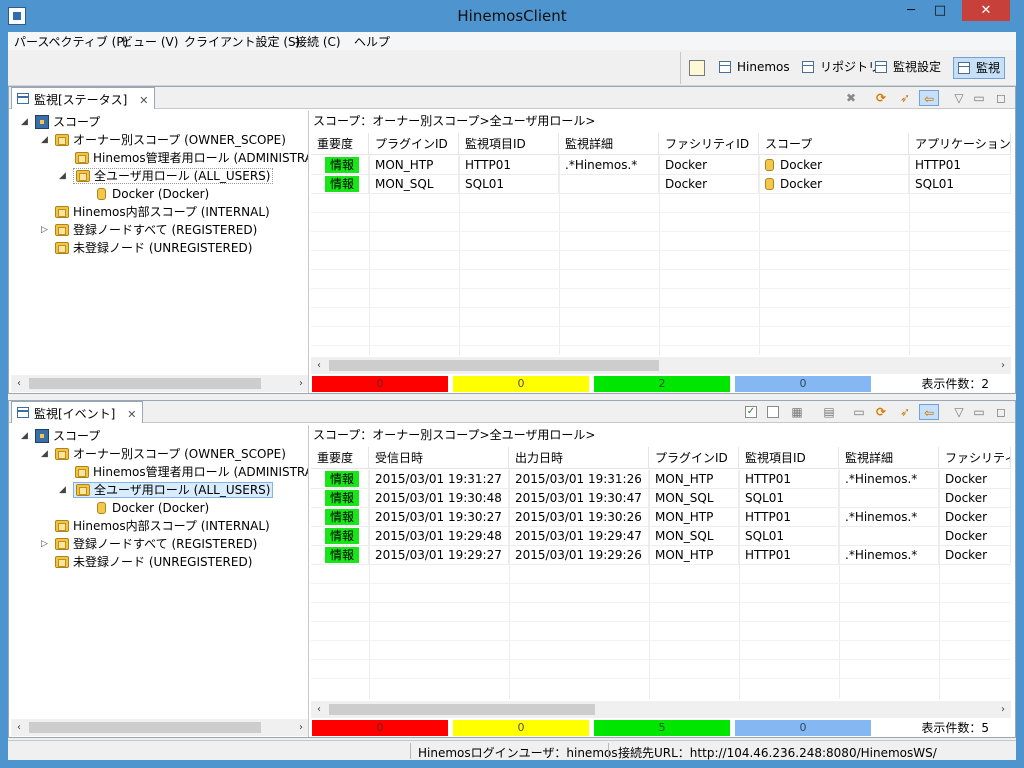  Describe the element at coordinates (512, 412) in the screenshot. I see `event-view-header: 監視[イベント] ✕ ✓ ▦ ▤ ▭ ⟳ ➶ ⇦ ▽ ▭ ◻` at that location.